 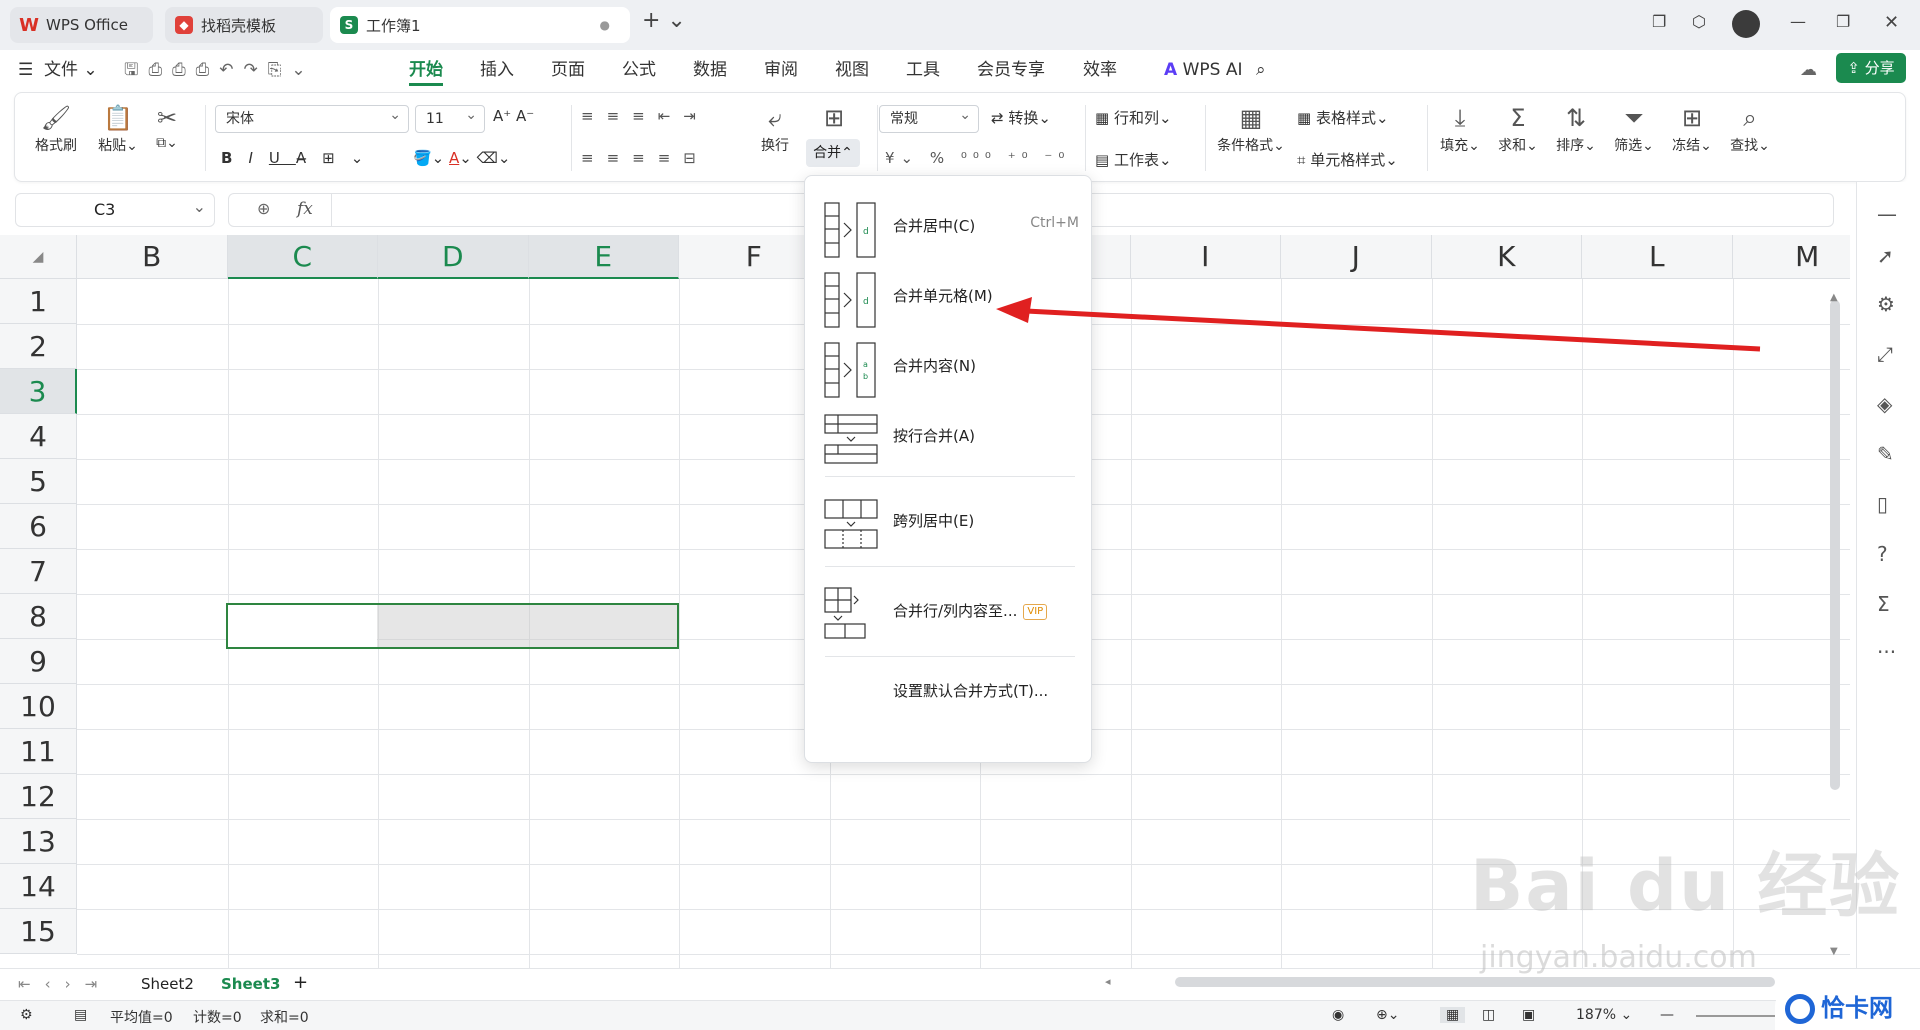 What do you see at coordinates (1882, 554) in the screenshot?
I see `help-icon: ?` at bounding box center [1882, 554].